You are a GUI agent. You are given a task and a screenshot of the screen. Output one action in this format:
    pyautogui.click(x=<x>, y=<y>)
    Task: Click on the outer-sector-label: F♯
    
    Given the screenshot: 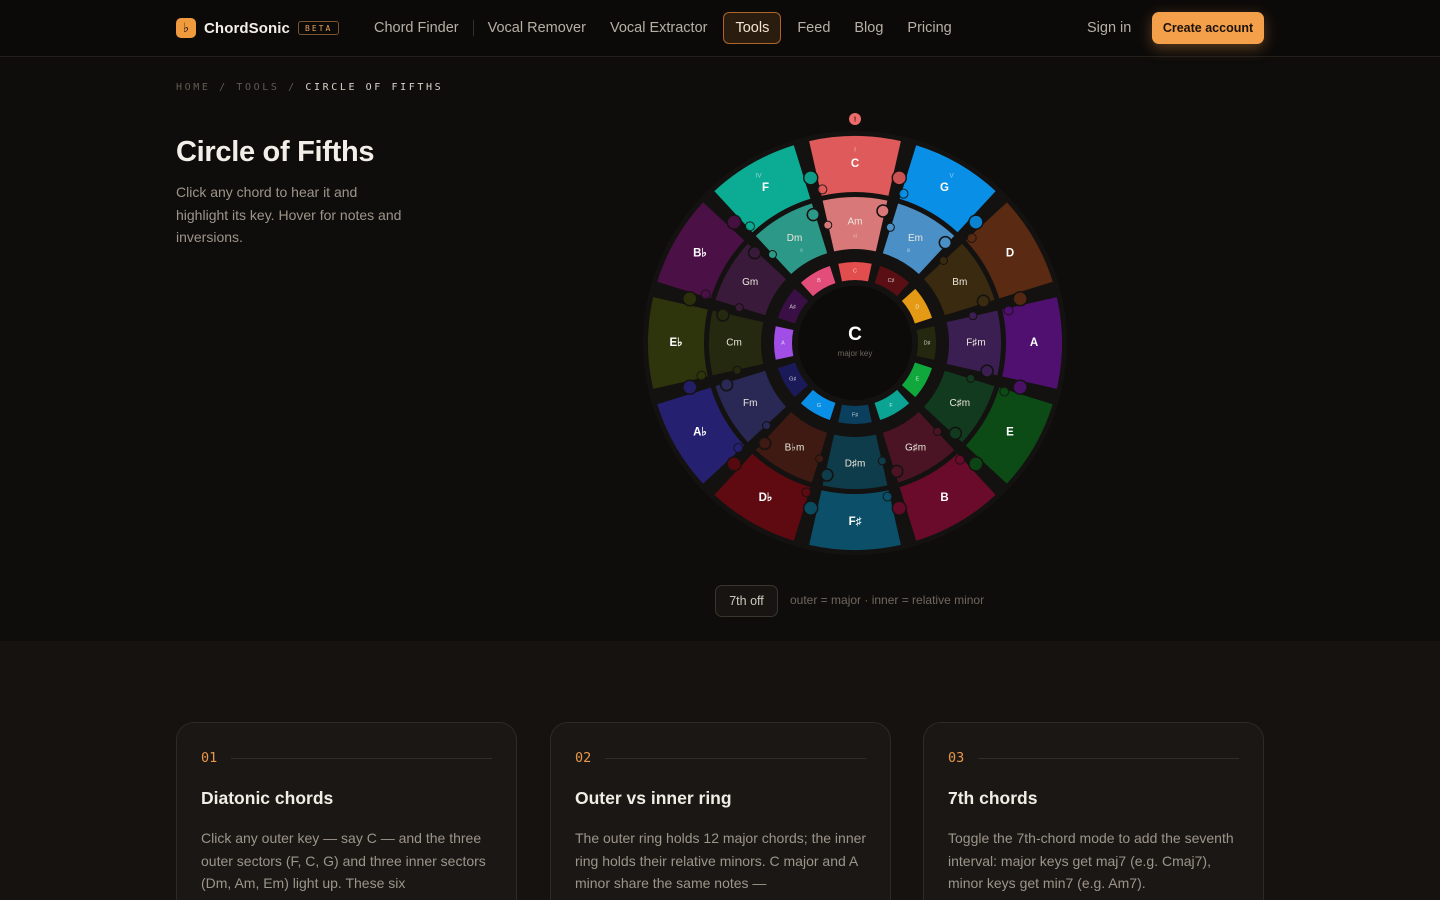 What is the action you would take?
    pyautogui.click(x=855, y=522)
    